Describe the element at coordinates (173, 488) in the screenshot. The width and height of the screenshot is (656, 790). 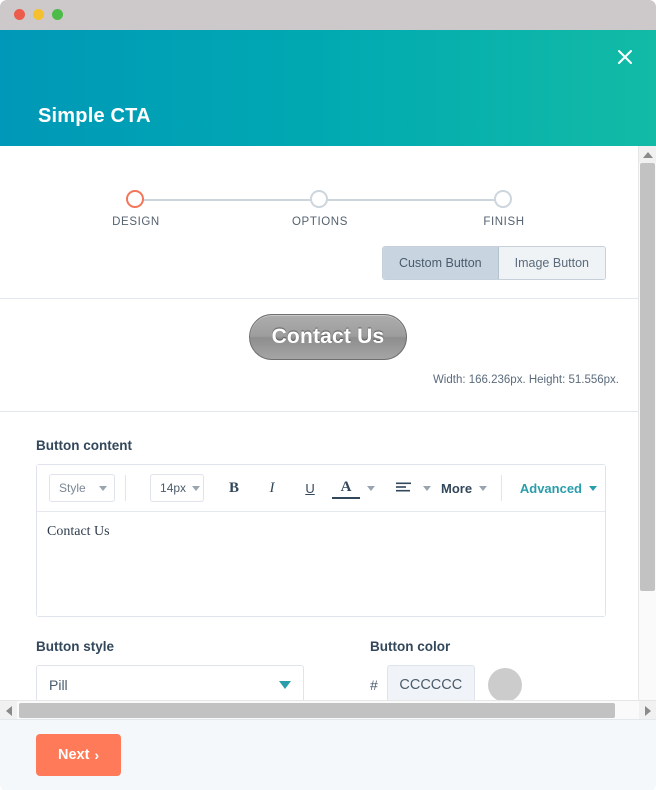
I see `font-size-select-value: 14px` at that location.